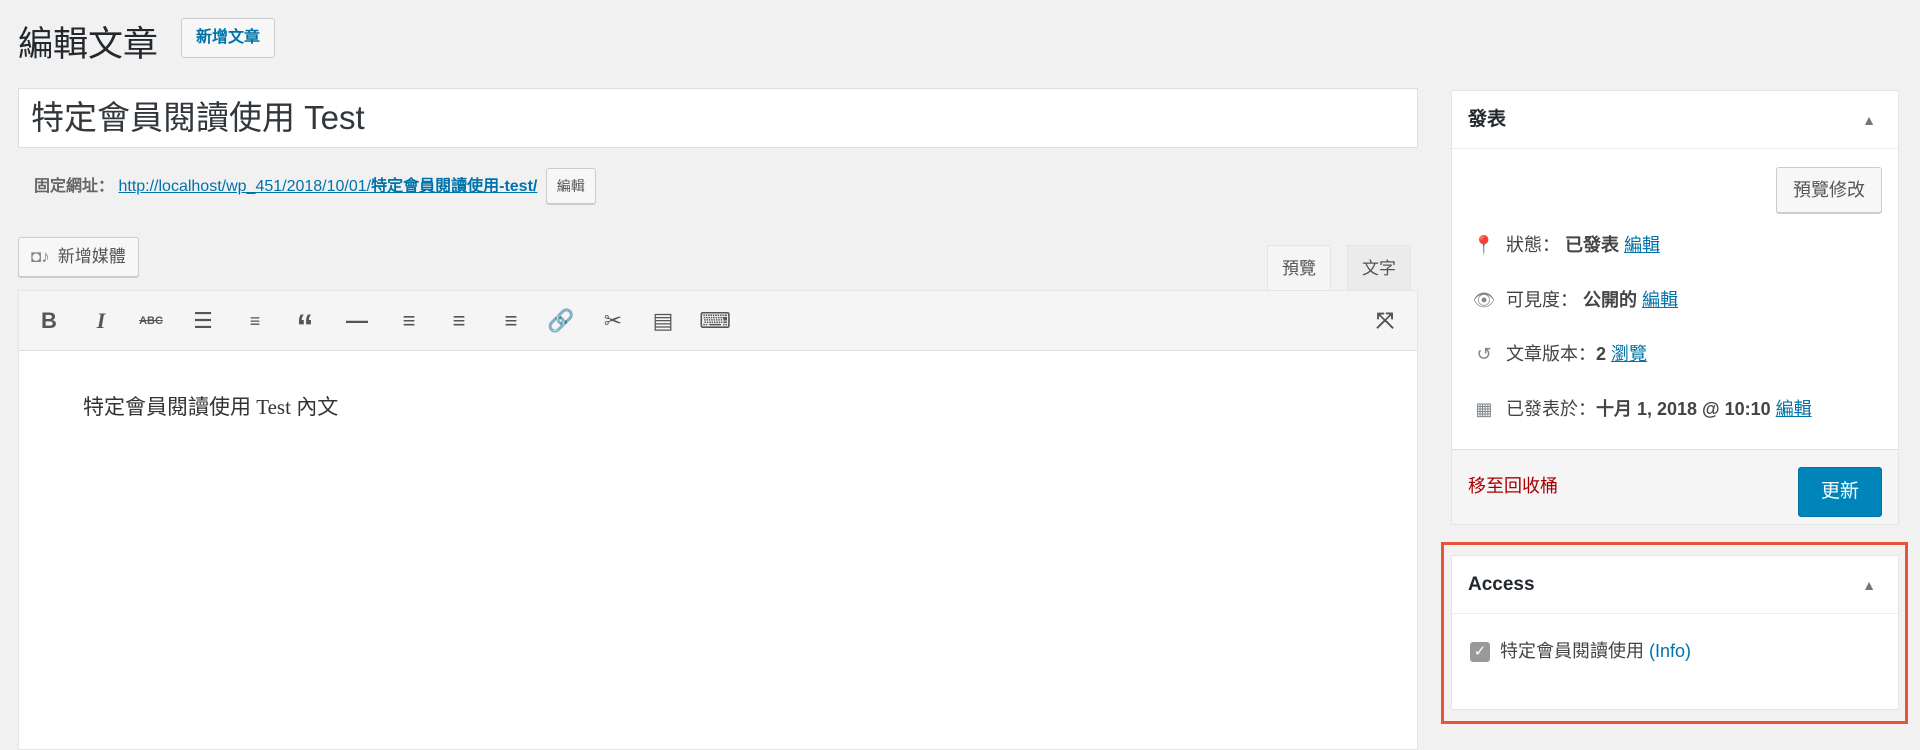  What do you see at coordinates (1794, 409) in the screenshot?
I see `published-edit-link: 編輯` at bounding box center [1794, 409].